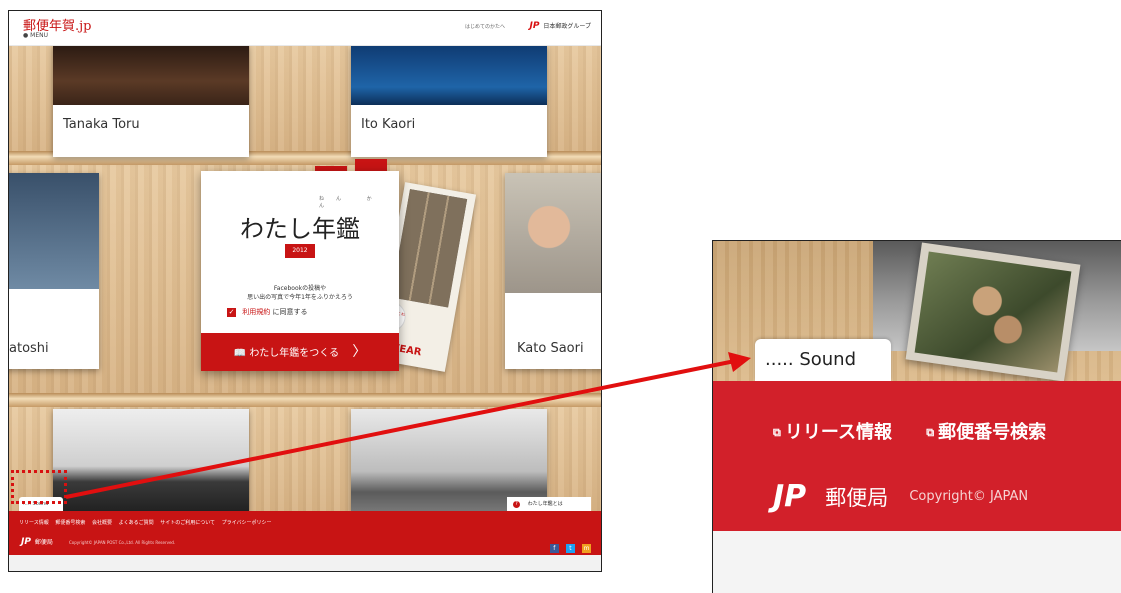 This screenshot has width=1121, height=593. I want to click on zoom-footer-links: ⧉ リリース情報 ⧉ 郵便番号検索, so click(923, 431).